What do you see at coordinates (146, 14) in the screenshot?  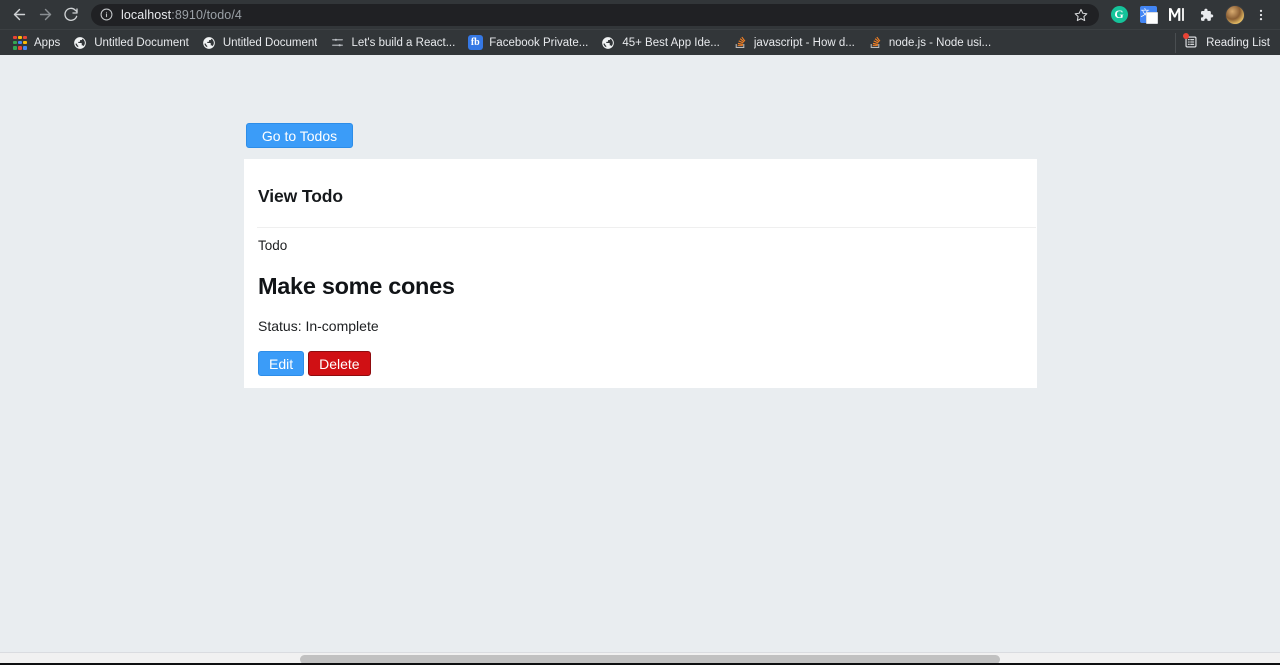 I see `url-host: localhost` at bounding box center [146, 14].